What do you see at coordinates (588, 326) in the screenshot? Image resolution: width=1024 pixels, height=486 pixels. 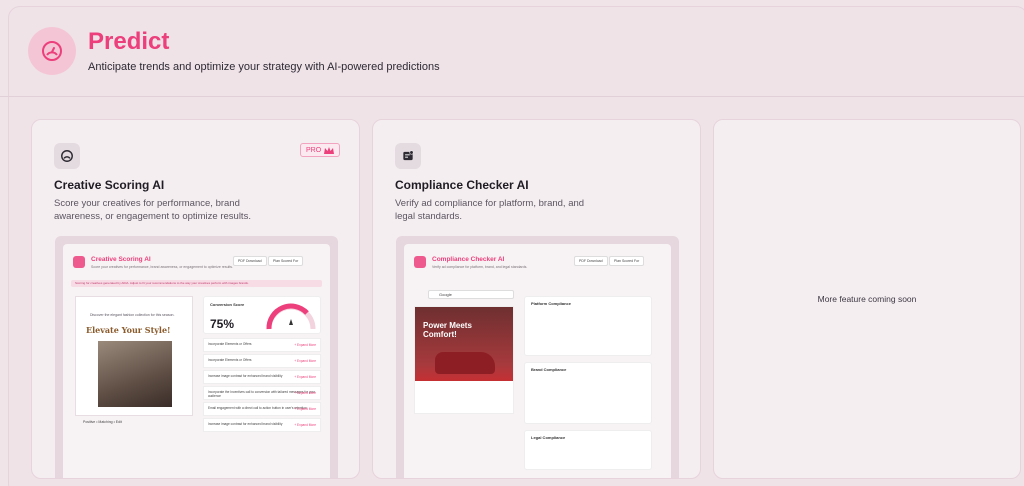 I see `platform-compliance-panel: Platform Compliance` at bounding box center [588, 326].